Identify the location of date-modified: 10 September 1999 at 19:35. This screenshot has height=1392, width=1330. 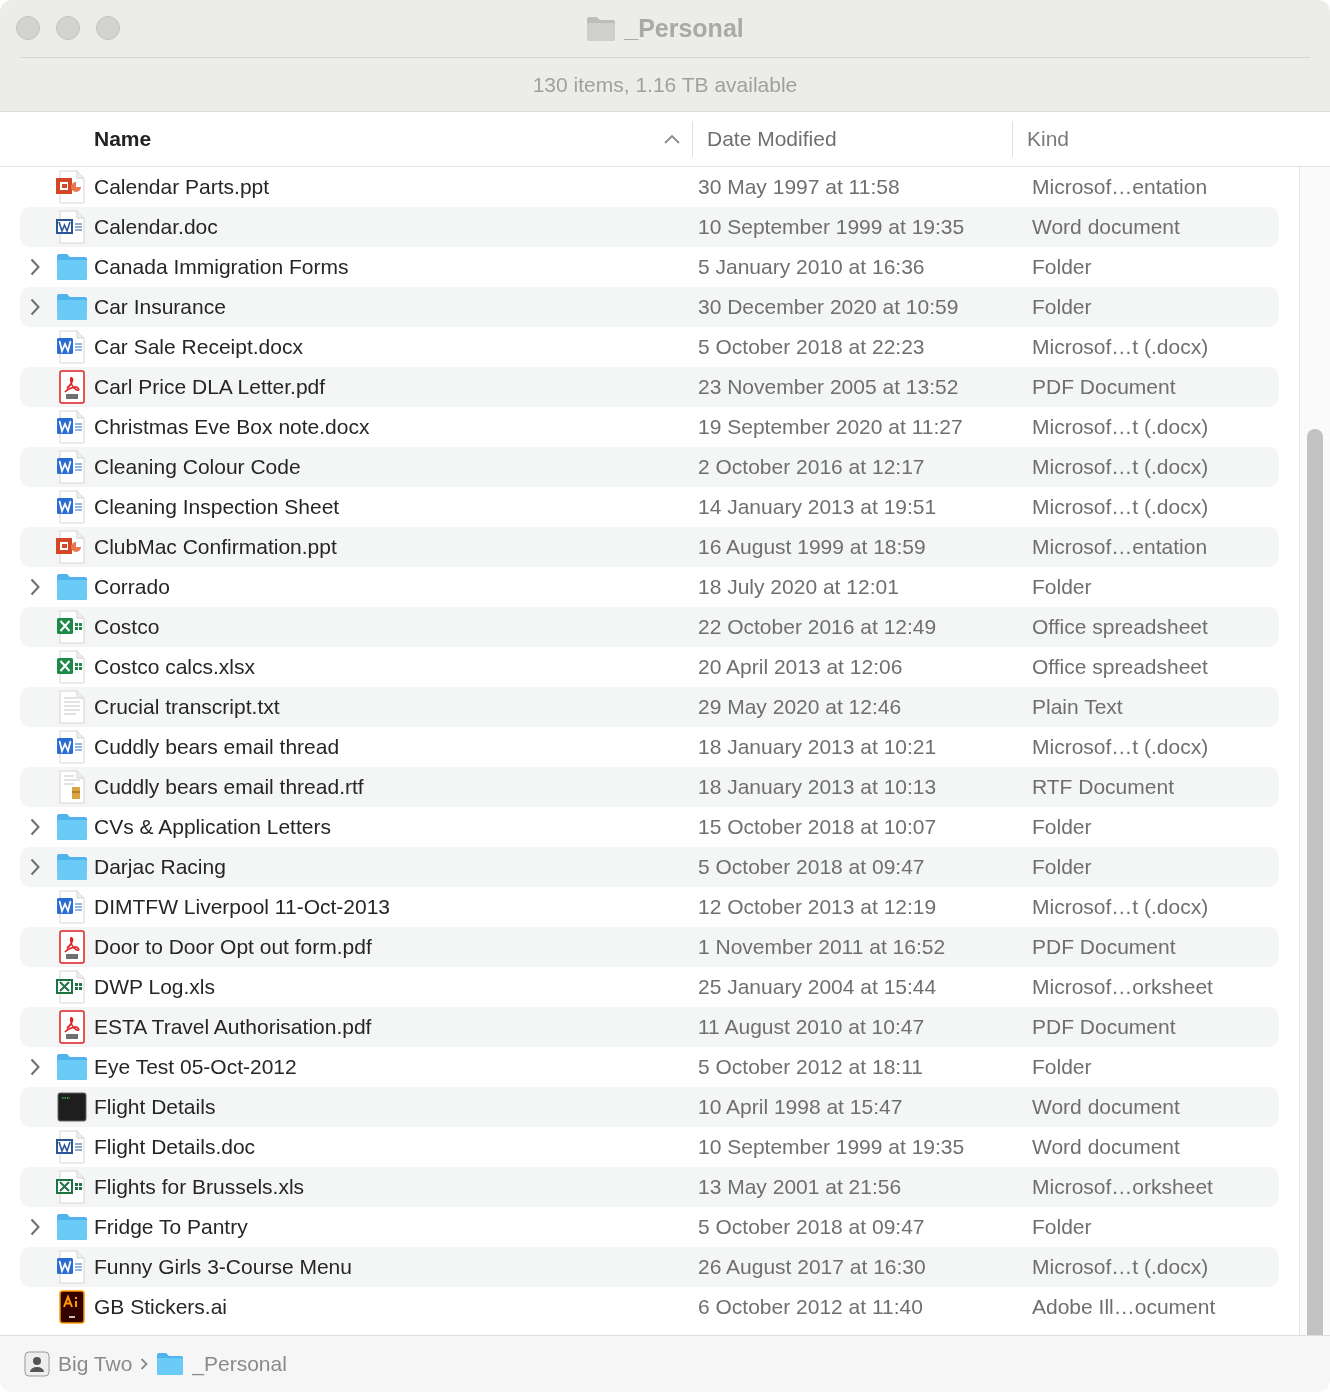
(832, 227).